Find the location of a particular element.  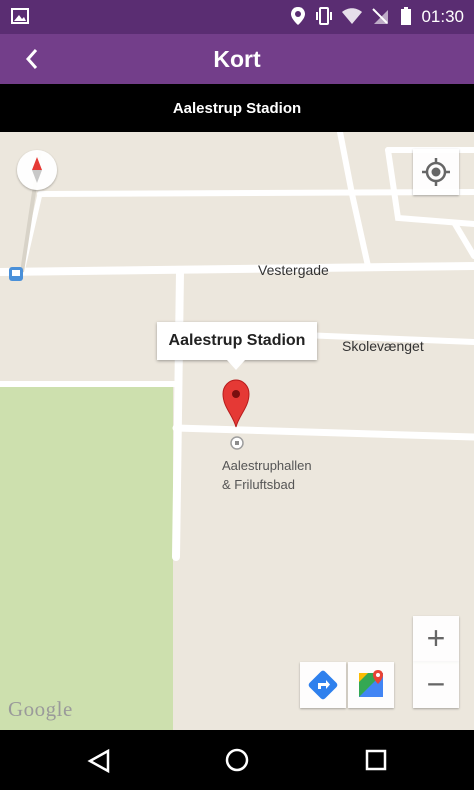

location-title: Aalestrup Stadion is located at coordinates (237, 108).